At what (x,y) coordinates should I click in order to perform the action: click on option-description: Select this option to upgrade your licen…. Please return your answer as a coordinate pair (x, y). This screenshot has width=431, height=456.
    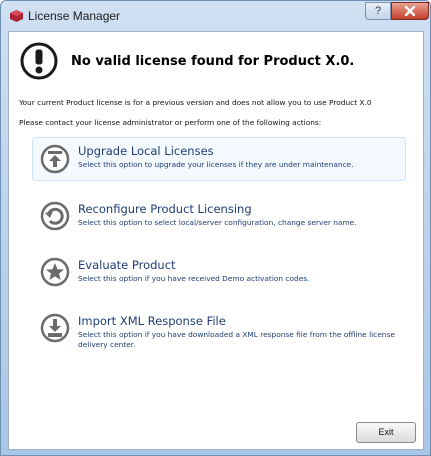
    Looking at the image, I should click on (216, 164).